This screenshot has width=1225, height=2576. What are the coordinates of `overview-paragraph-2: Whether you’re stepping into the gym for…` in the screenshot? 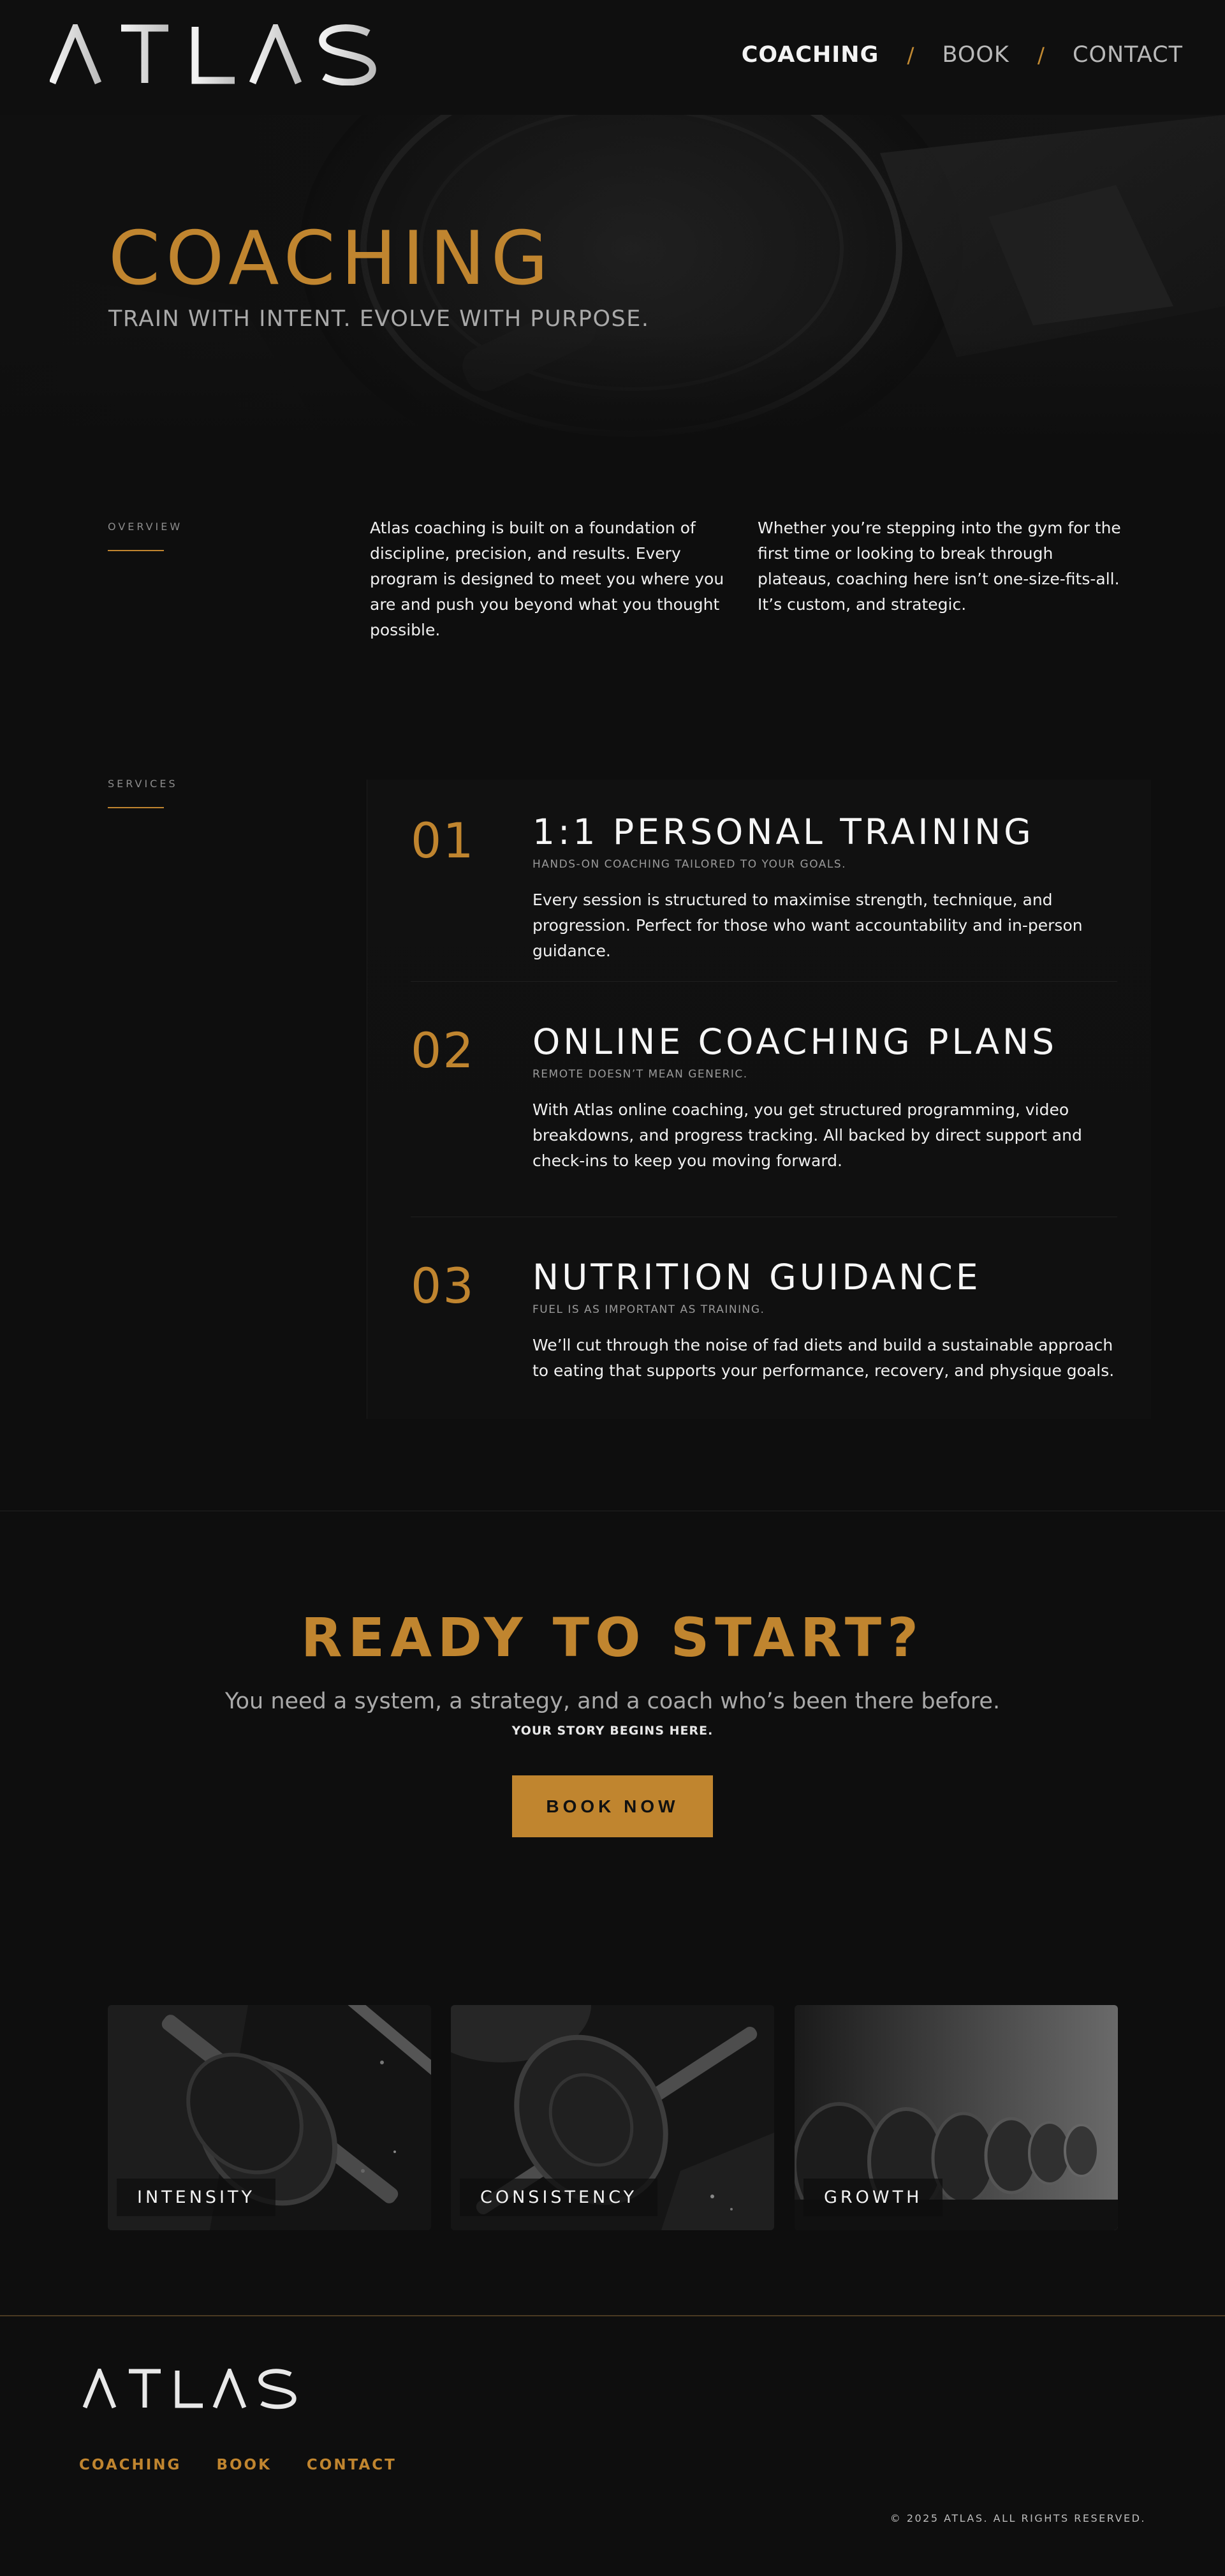 It's located at (939, 566).